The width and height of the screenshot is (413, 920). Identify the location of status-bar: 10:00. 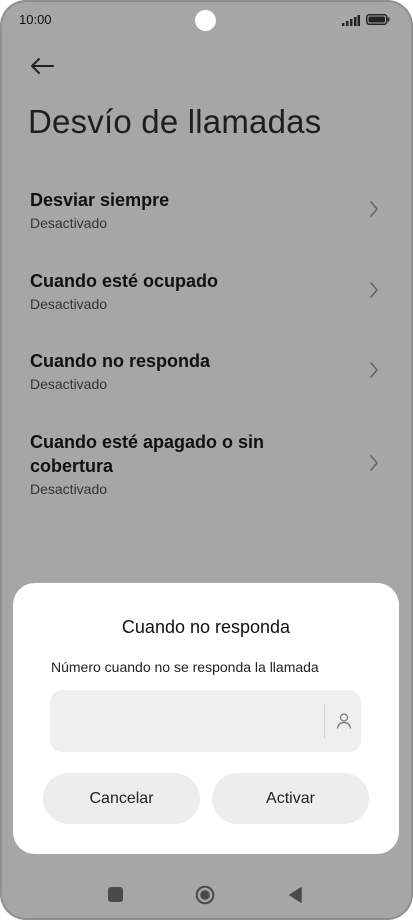
(206, 20).